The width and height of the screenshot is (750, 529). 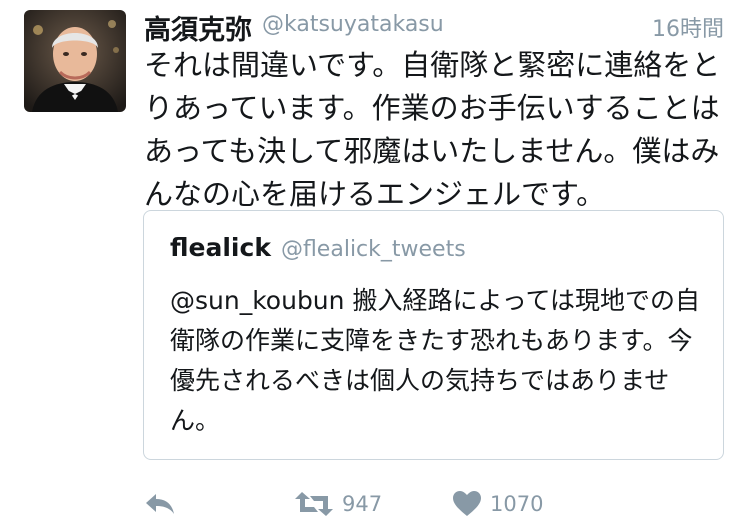 What do you see at coordinates (467, 503) in the screenshot?
I see `heart-icon` at bounding box center [467, 503].